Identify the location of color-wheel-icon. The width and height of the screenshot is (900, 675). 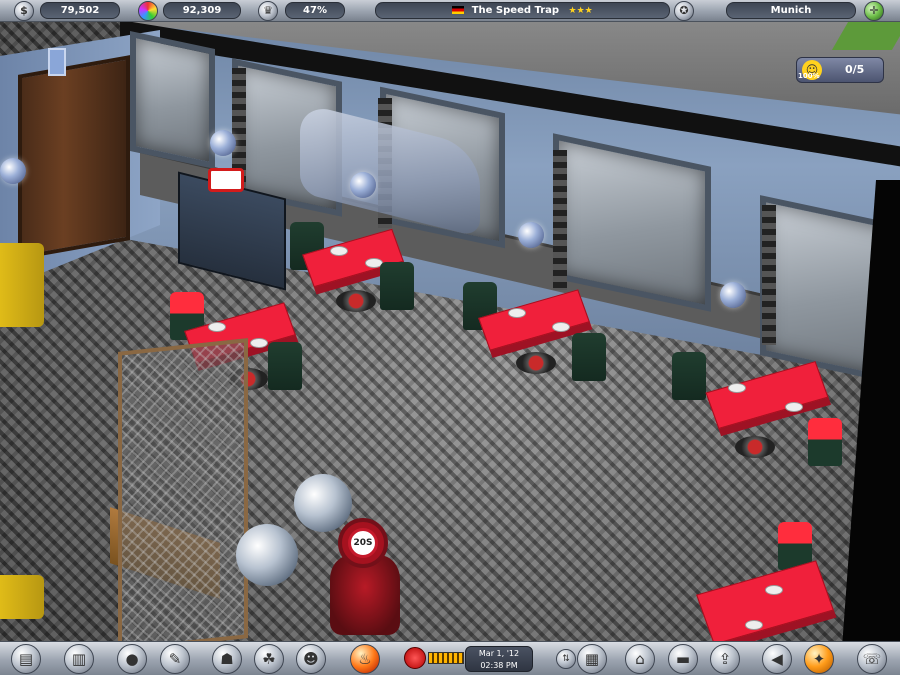
(148, 11).